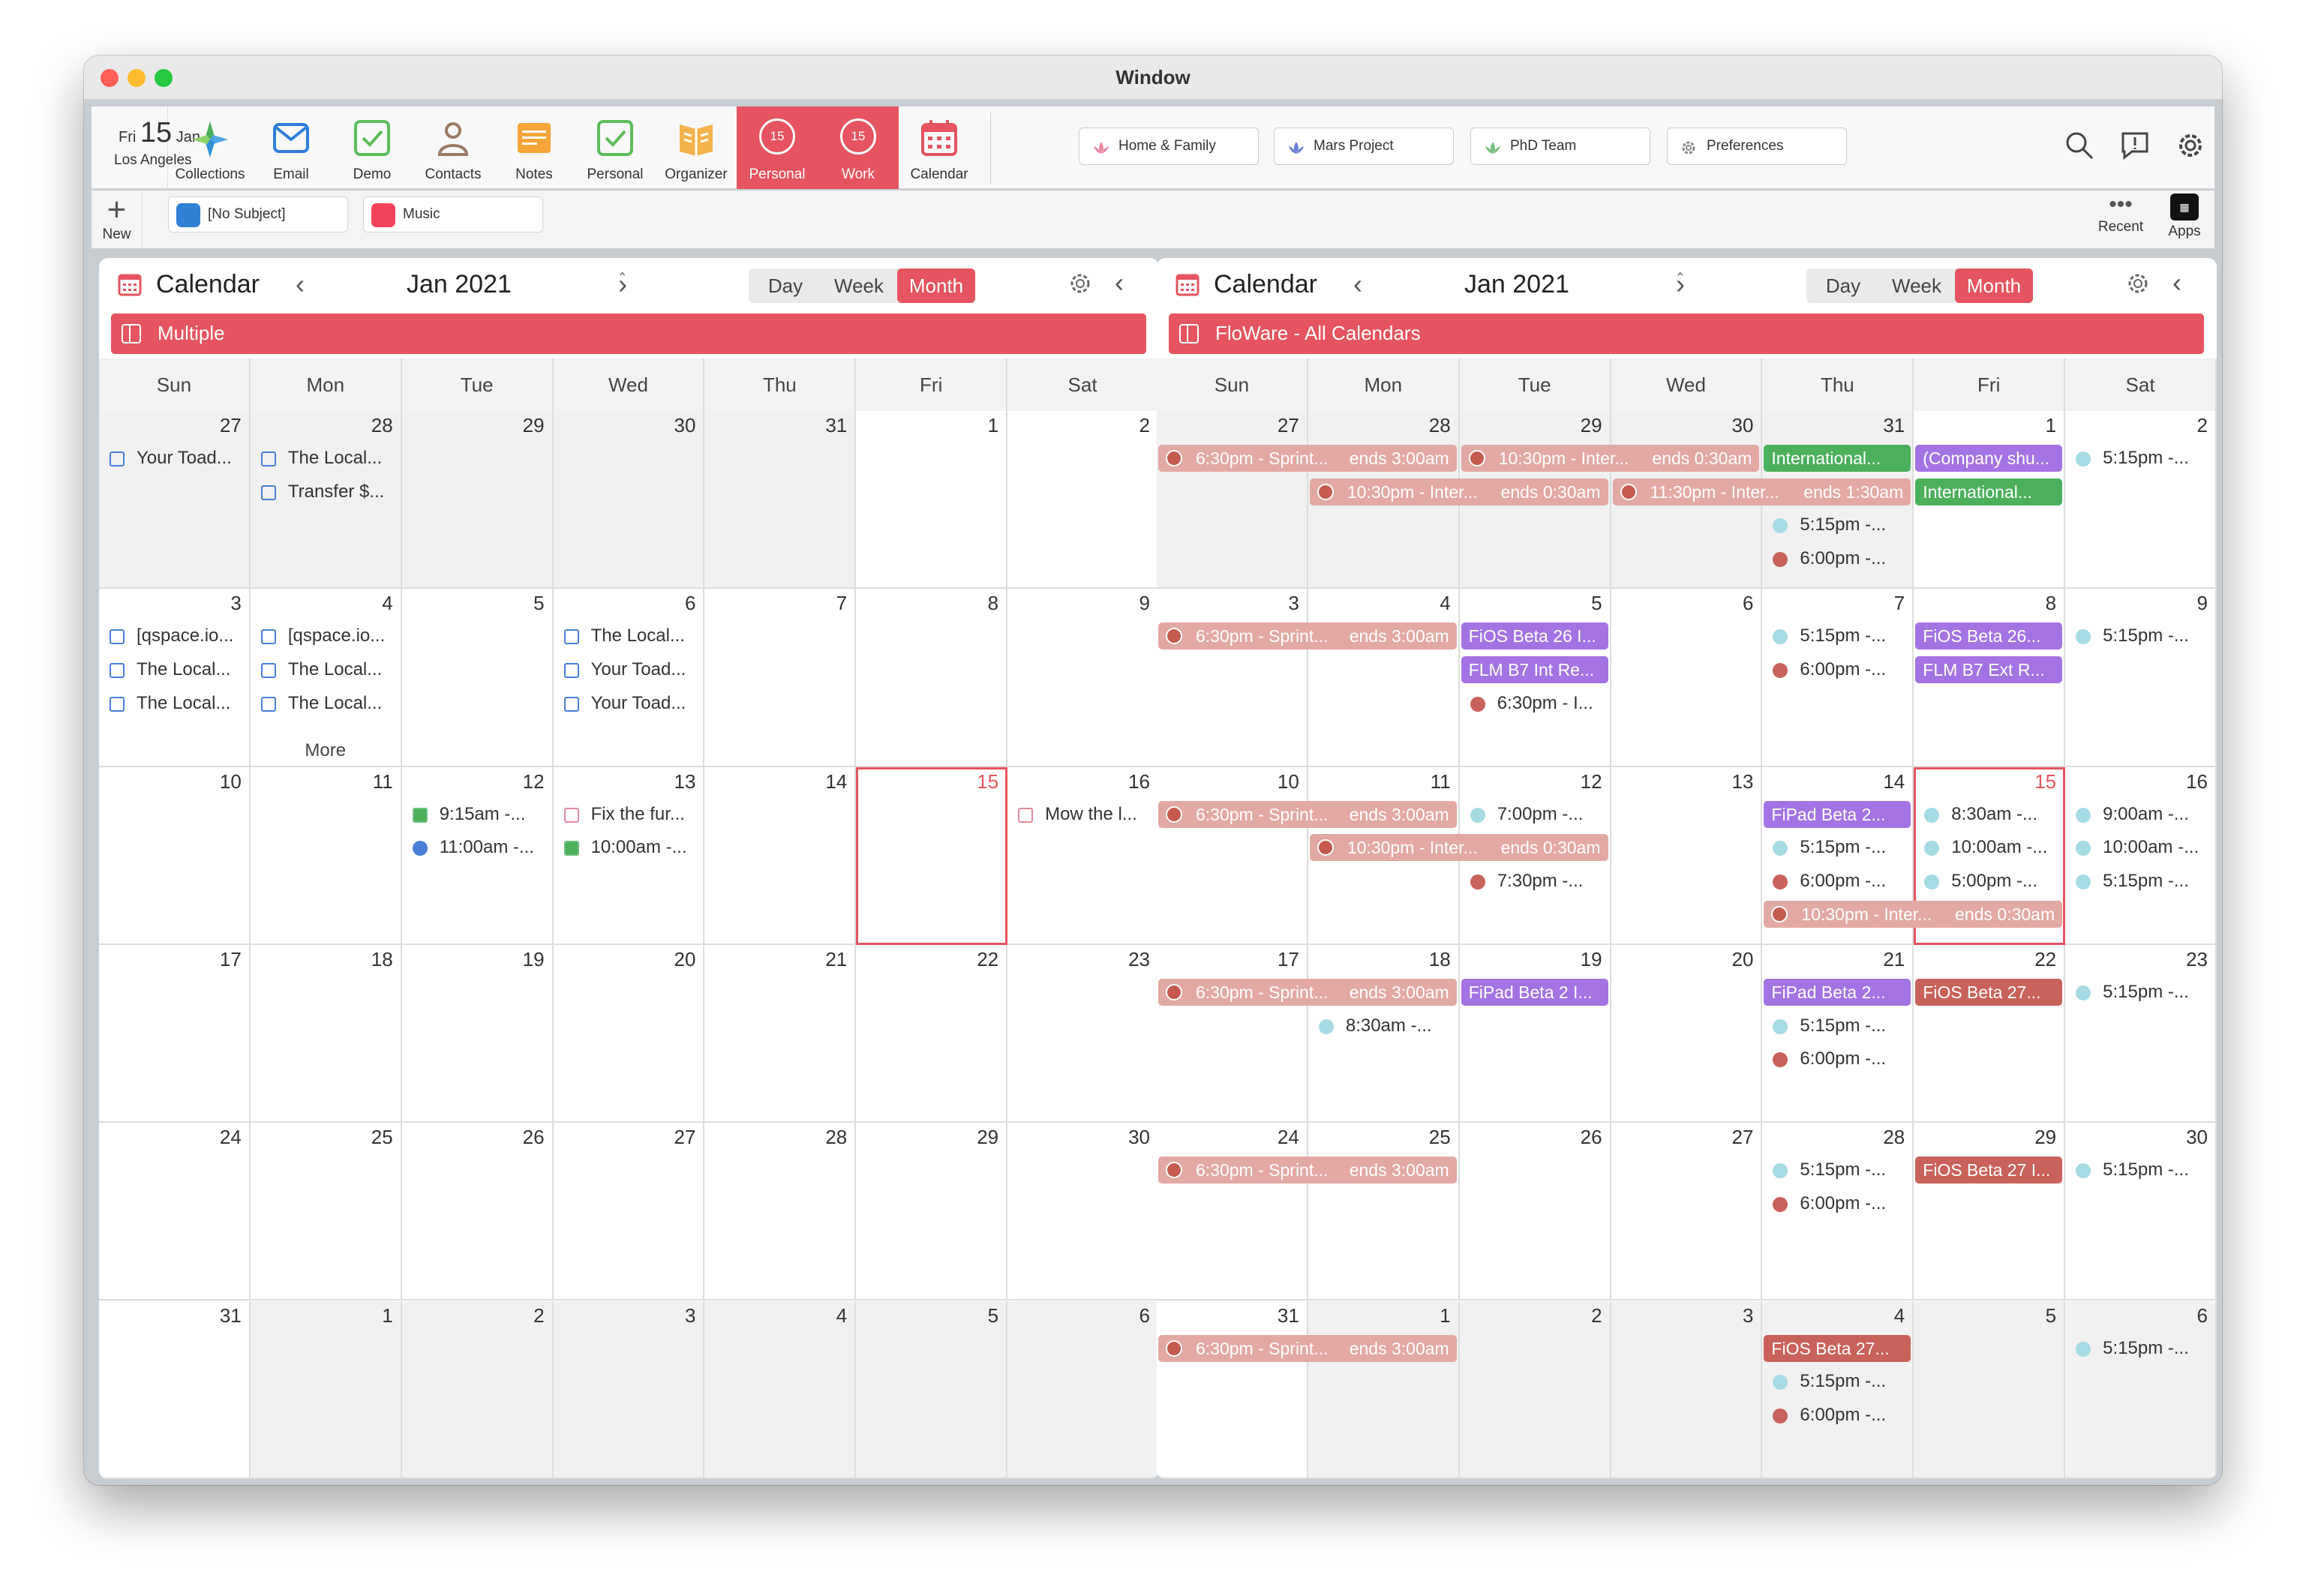 The width and height of the screenshot is (2306, 1596). Describe the element at coordinates (858, 147) in the screenshot. I see `toolbar-button-work-calendar: 15 Work` at that location.